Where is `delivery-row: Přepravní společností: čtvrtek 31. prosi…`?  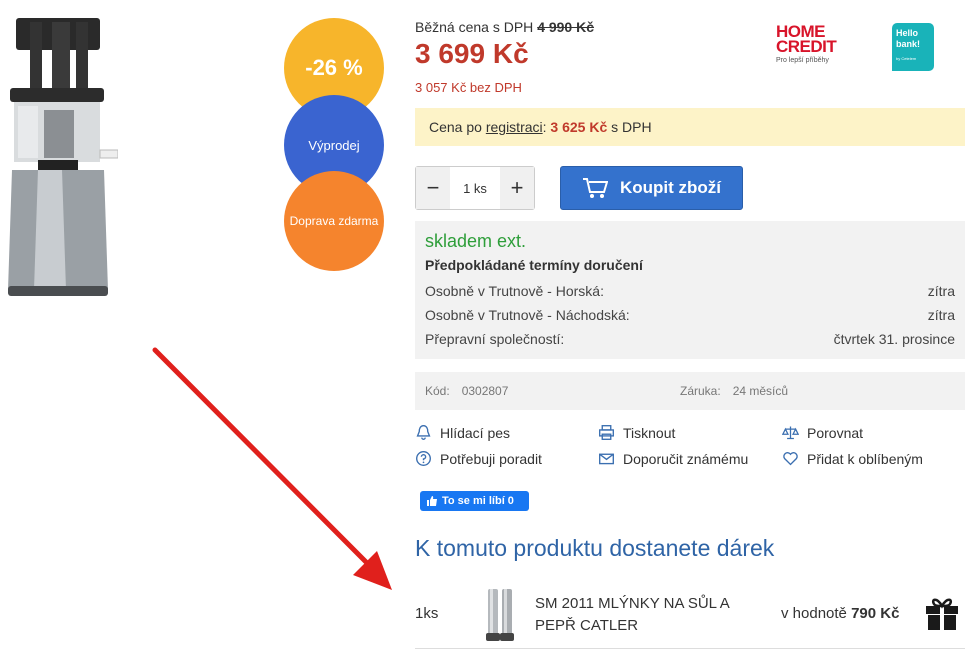 delivery-row: Přepravní společností: čtvrtek 31. prosi… is located at coordinates (690, 339).